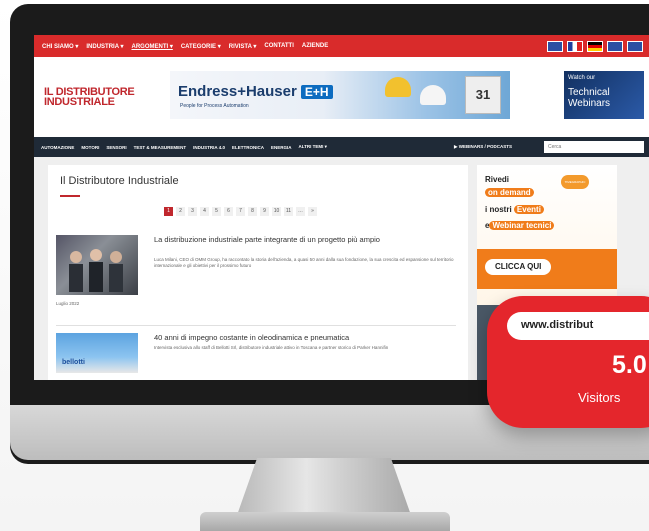 The width and height of the screenshot is (649, 531). I want to click on webinars-podcasts-link: ▶ WEBINARS / PODCASTS, so click(483, 147).